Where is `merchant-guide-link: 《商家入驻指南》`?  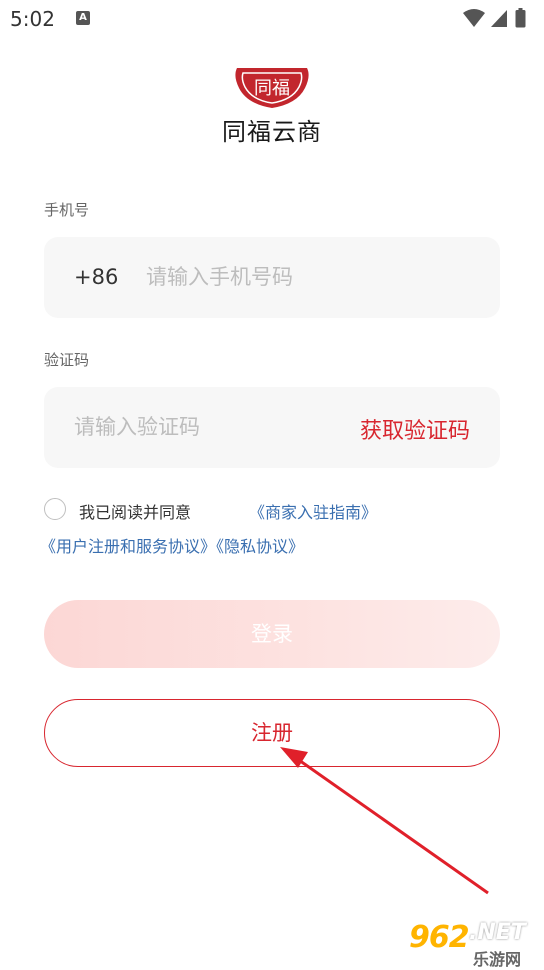 merchant-guide-link: 《商家入驻指南》 is located at coordinates (313, 511).